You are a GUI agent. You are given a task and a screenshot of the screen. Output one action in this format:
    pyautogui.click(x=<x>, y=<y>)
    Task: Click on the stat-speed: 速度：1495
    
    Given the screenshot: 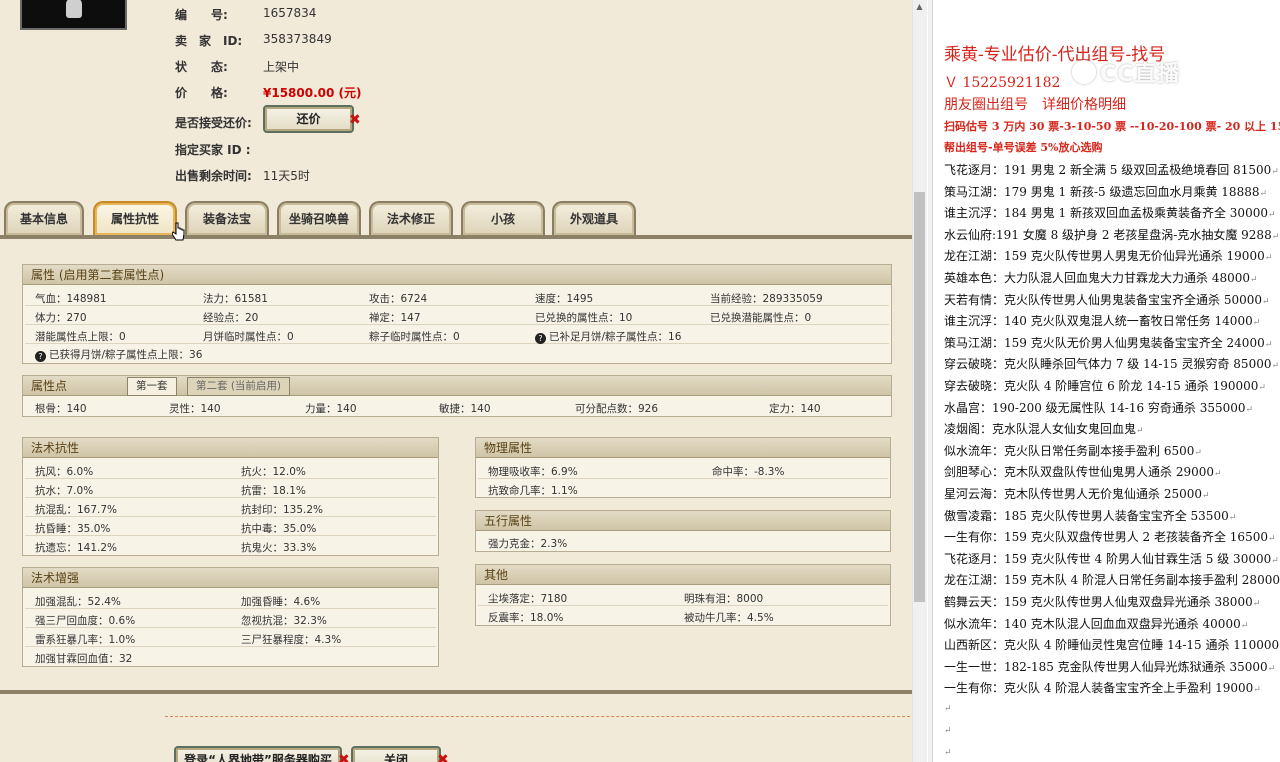 What is the action you would take?
    pyautogui.click(x=564, y=299)
    